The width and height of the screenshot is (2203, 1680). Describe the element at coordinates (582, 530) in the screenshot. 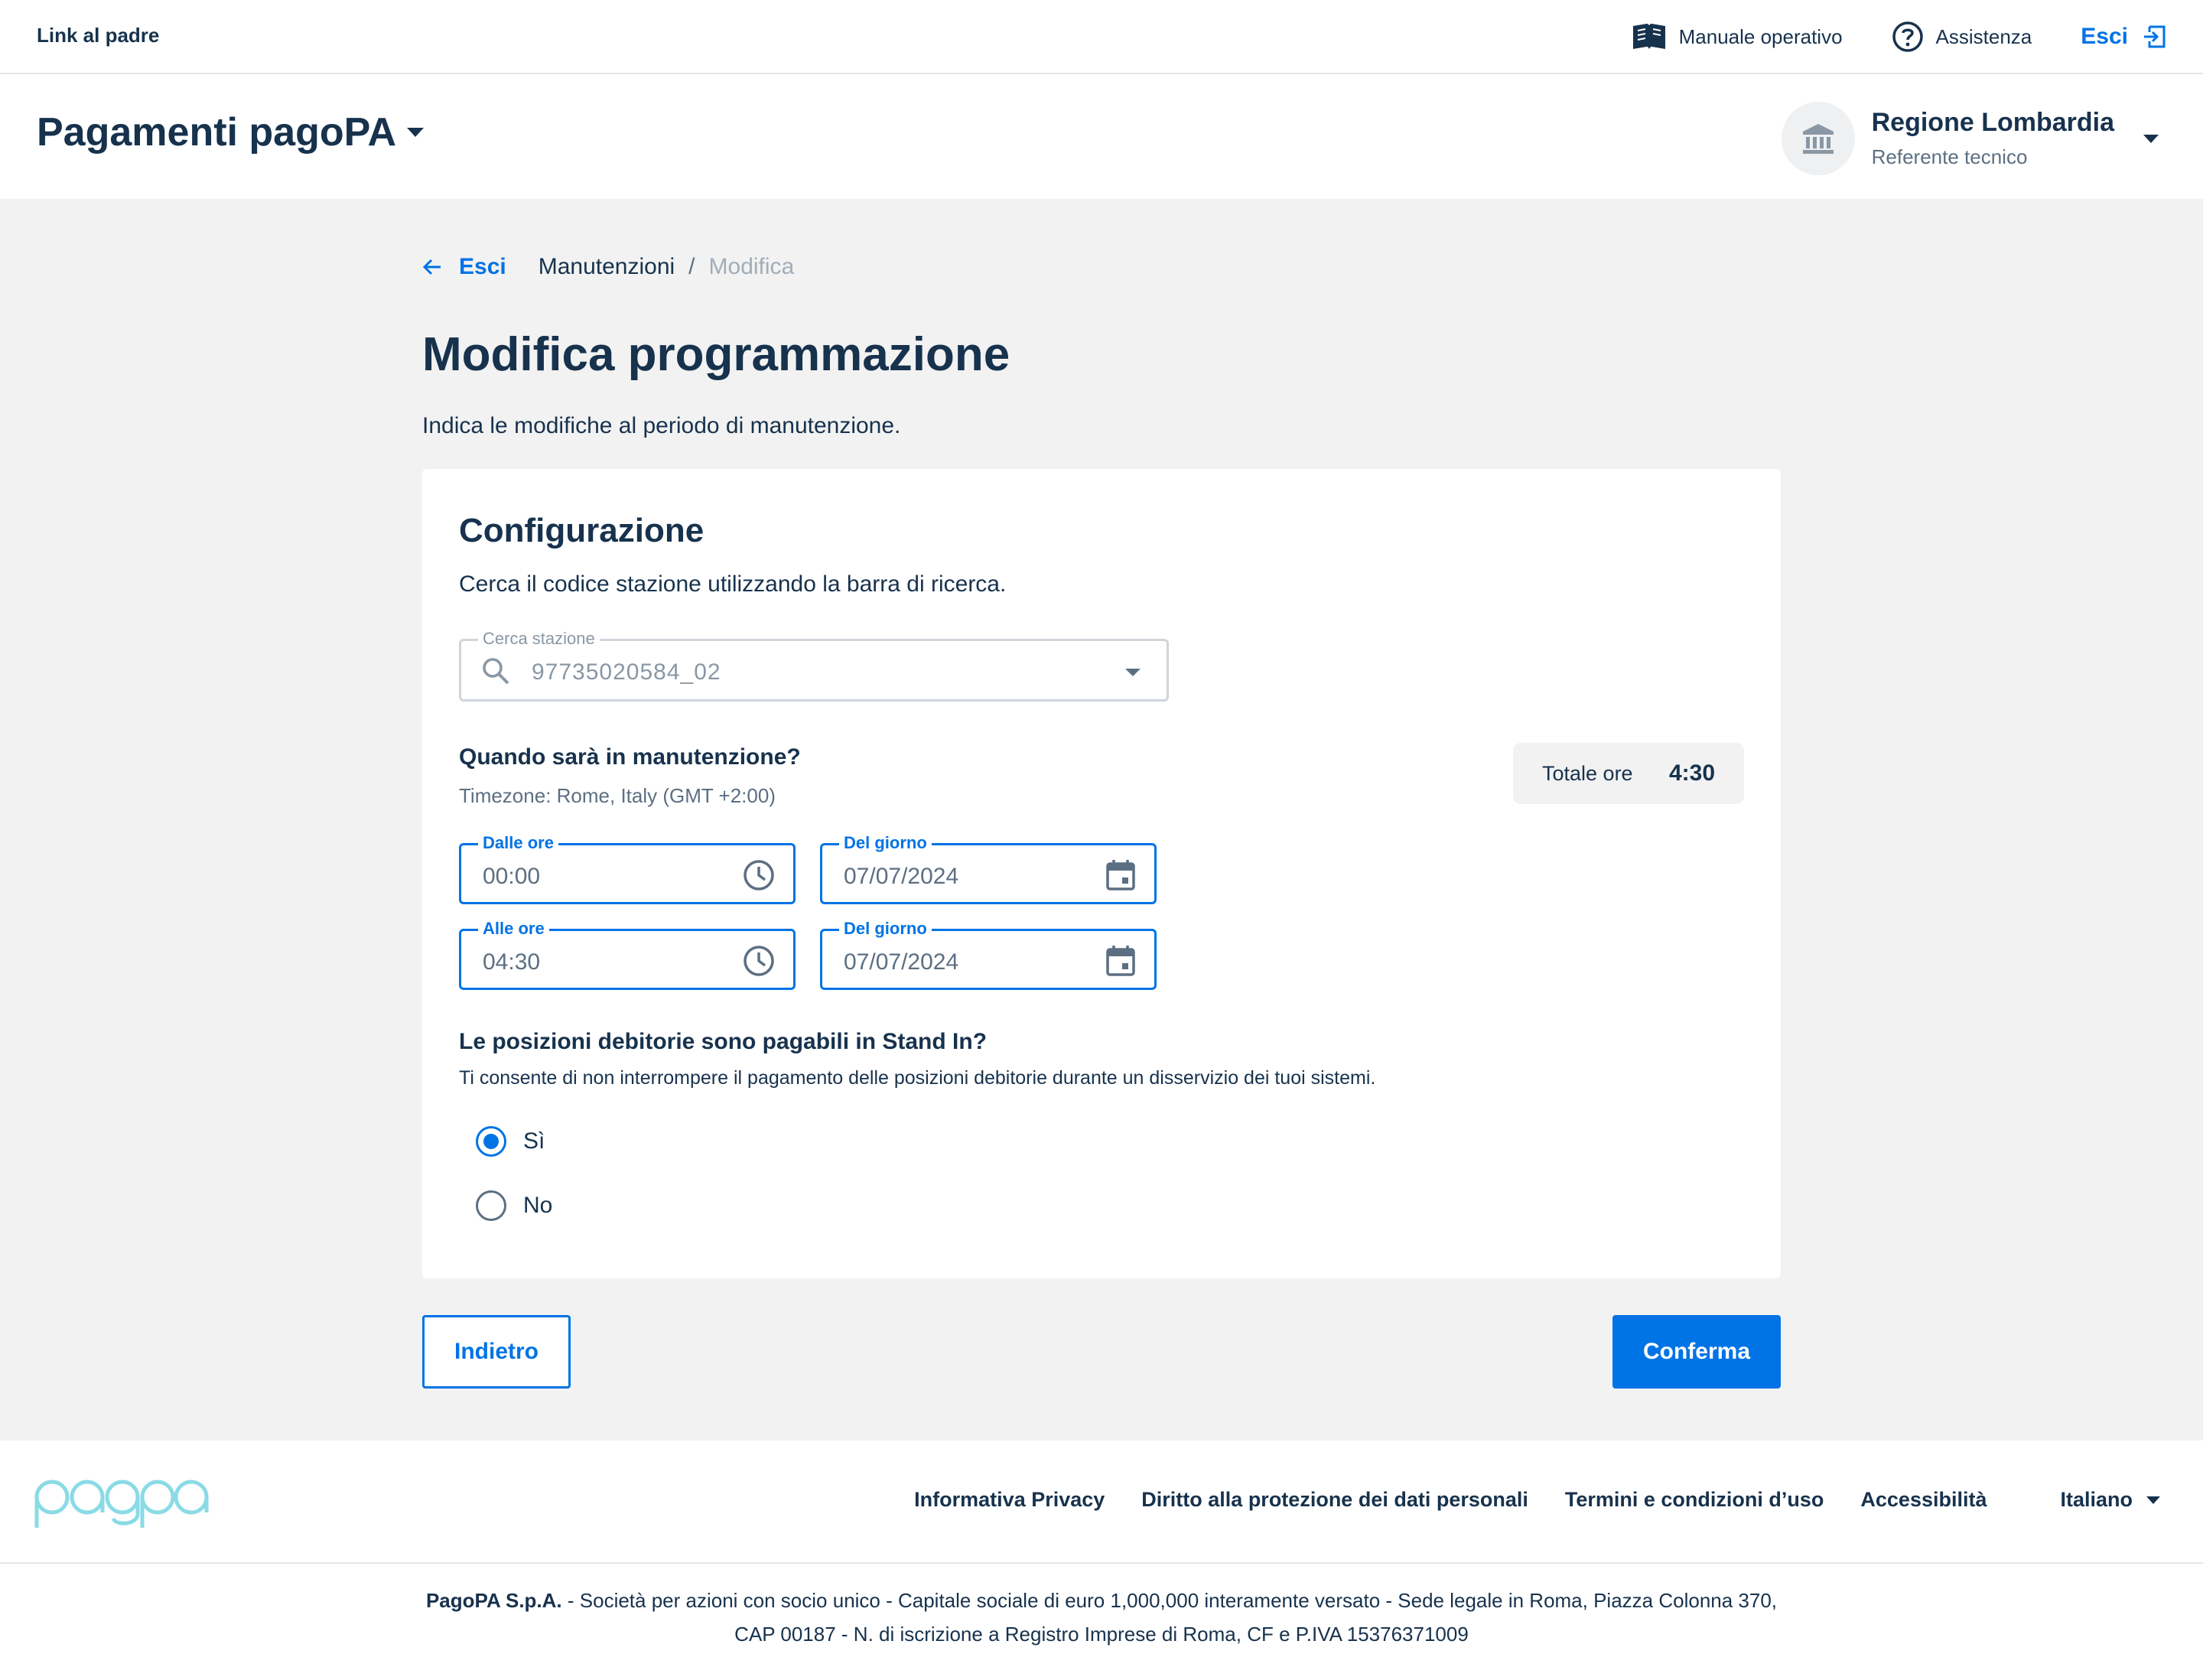

I see `section-title: Configurazione` at that location.